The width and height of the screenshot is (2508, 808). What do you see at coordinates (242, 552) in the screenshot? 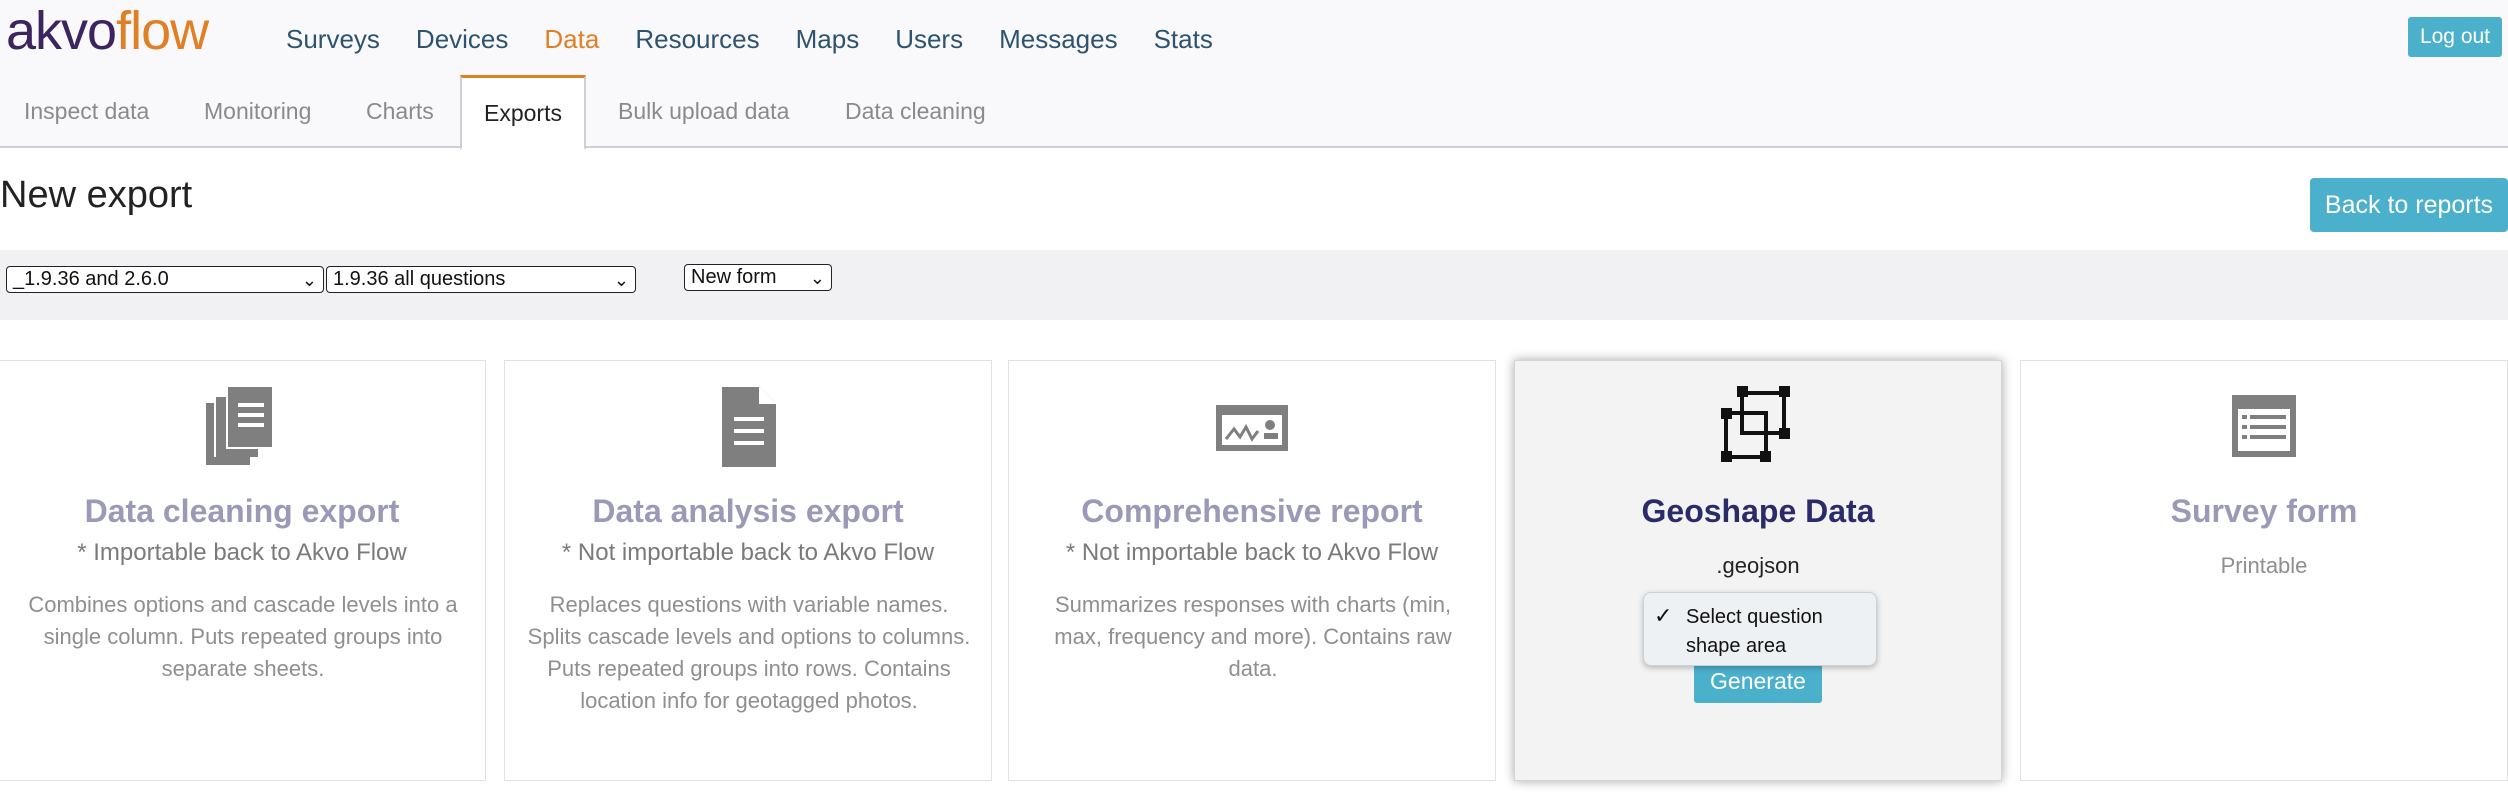
I see `card-note: * Importable back to Akvo Flow` at bounding box center [242, 552].